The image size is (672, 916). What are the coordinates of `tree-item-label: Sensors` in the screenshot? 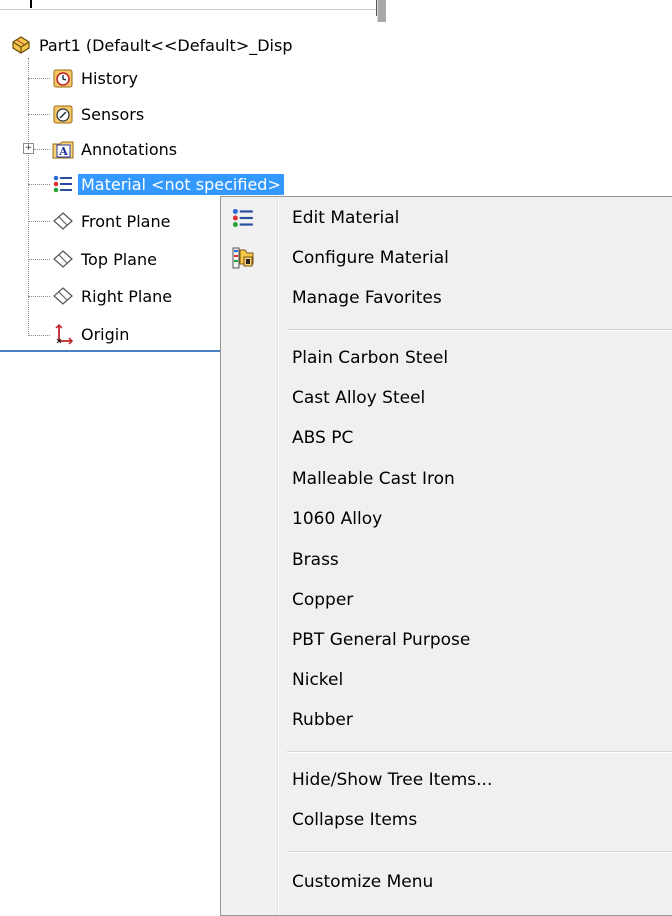 It's located at (113, 114).